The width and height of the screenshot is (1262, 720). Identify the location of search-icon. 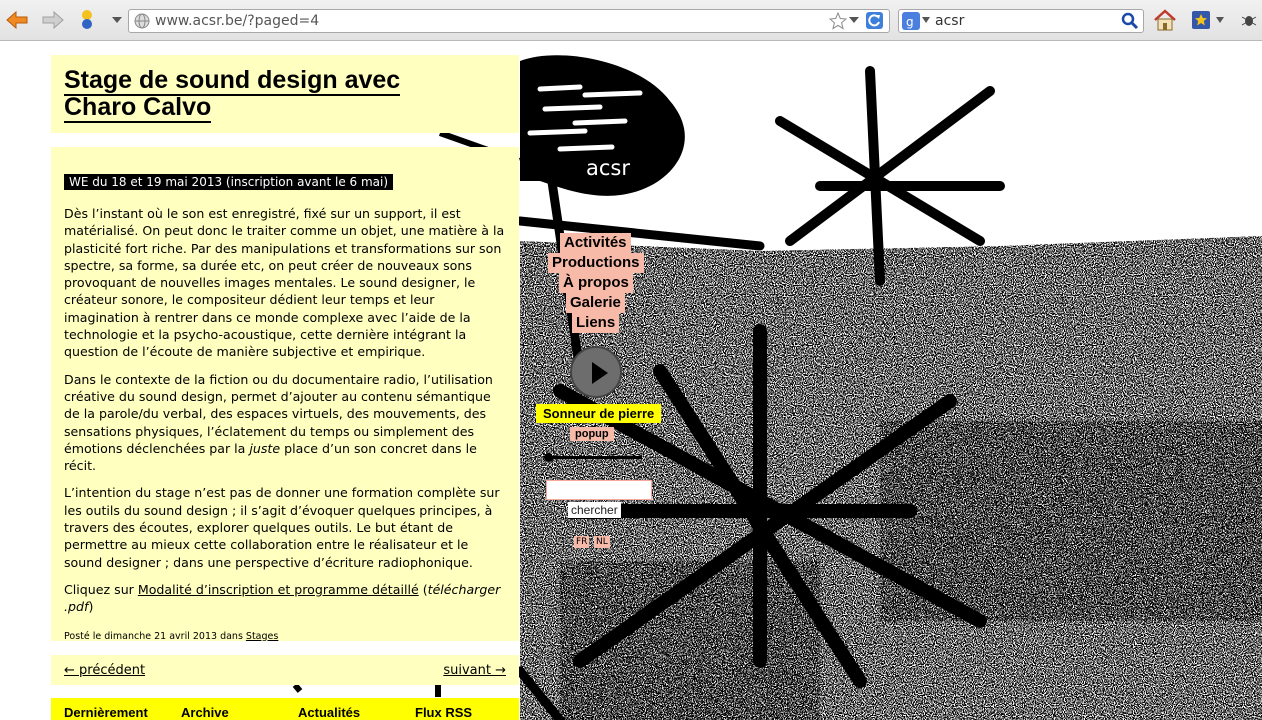
(1130, 21).